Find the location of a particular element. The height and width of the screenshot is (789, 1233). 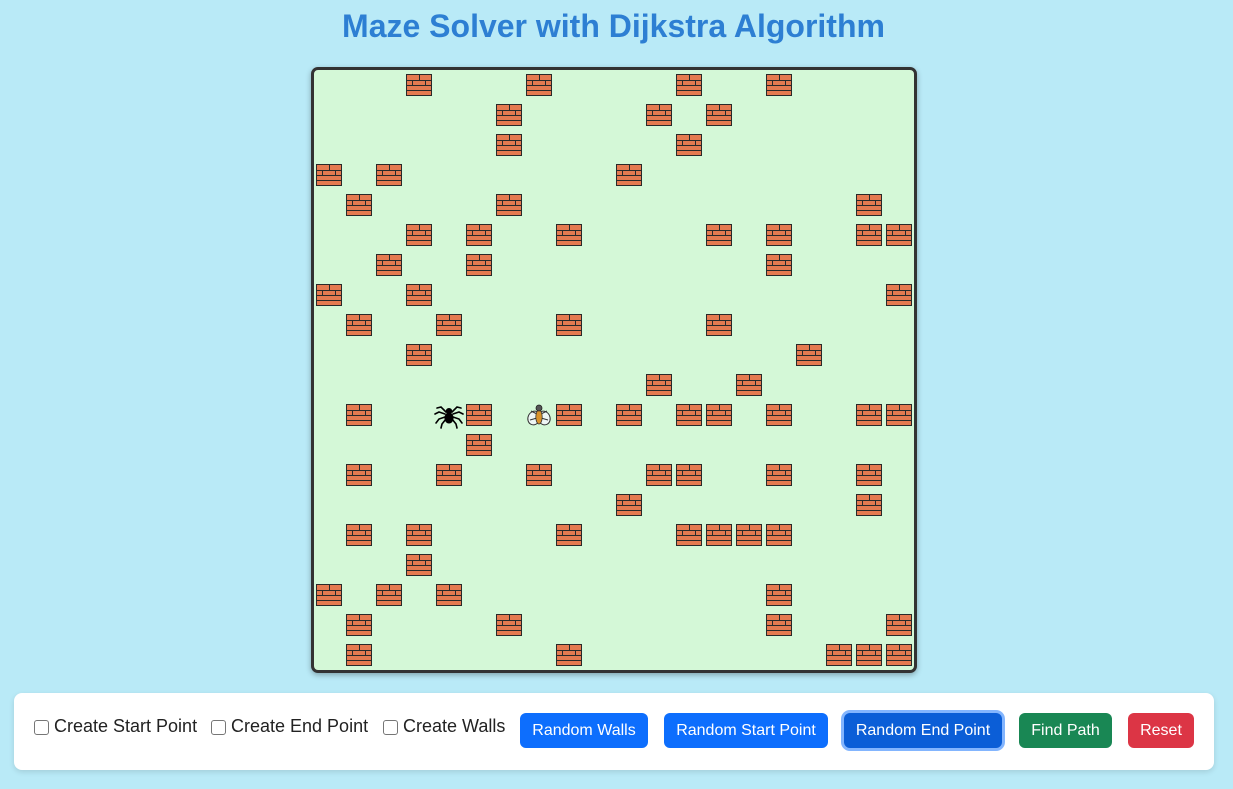

random-end-point-button: Random End Point is located at coordinates (923, 730).